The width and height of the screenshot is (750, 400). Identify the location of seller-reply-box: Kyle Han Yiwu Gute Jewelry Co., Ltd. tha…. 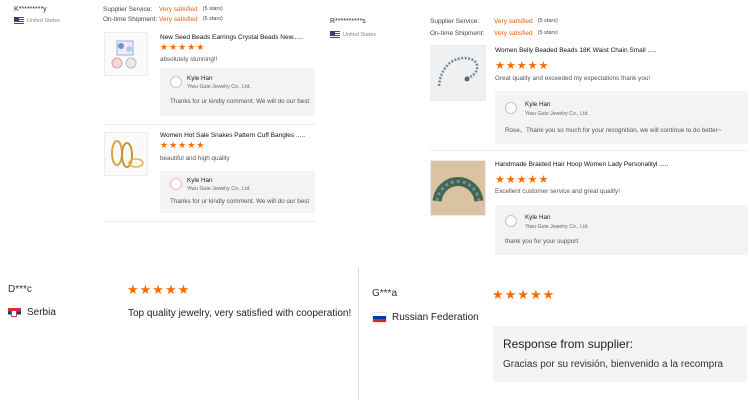
(621, 230).